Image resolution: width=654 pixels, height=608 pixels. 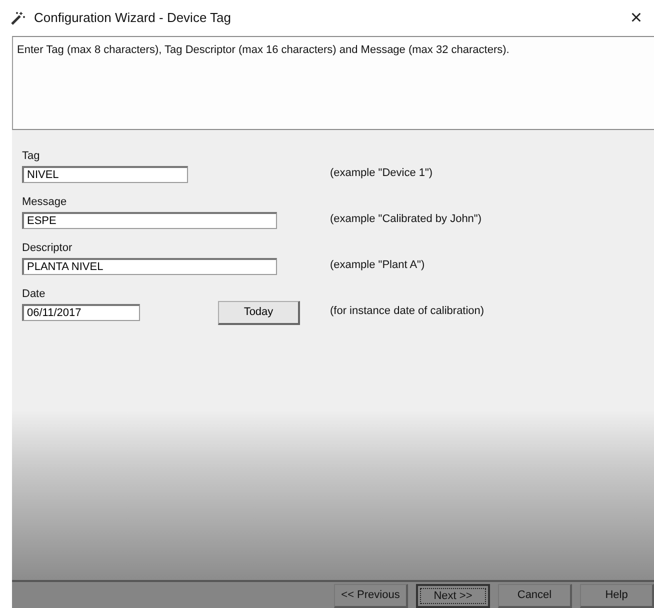 What do you see at coordinates (45, 202) in the screenshot?
I see `field-label: Message` at bounding box center [45, 202].